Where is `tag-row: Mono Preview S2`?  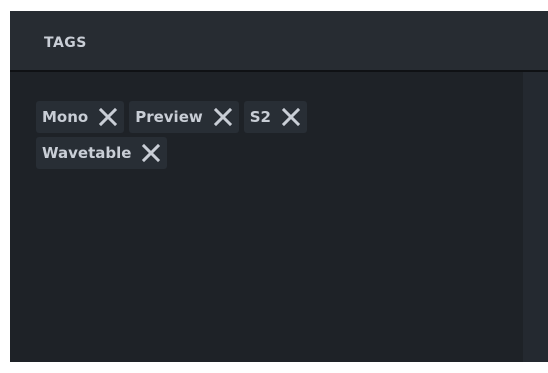 tag-row: Mono Preview S2 is located at coordinates (271, 117).